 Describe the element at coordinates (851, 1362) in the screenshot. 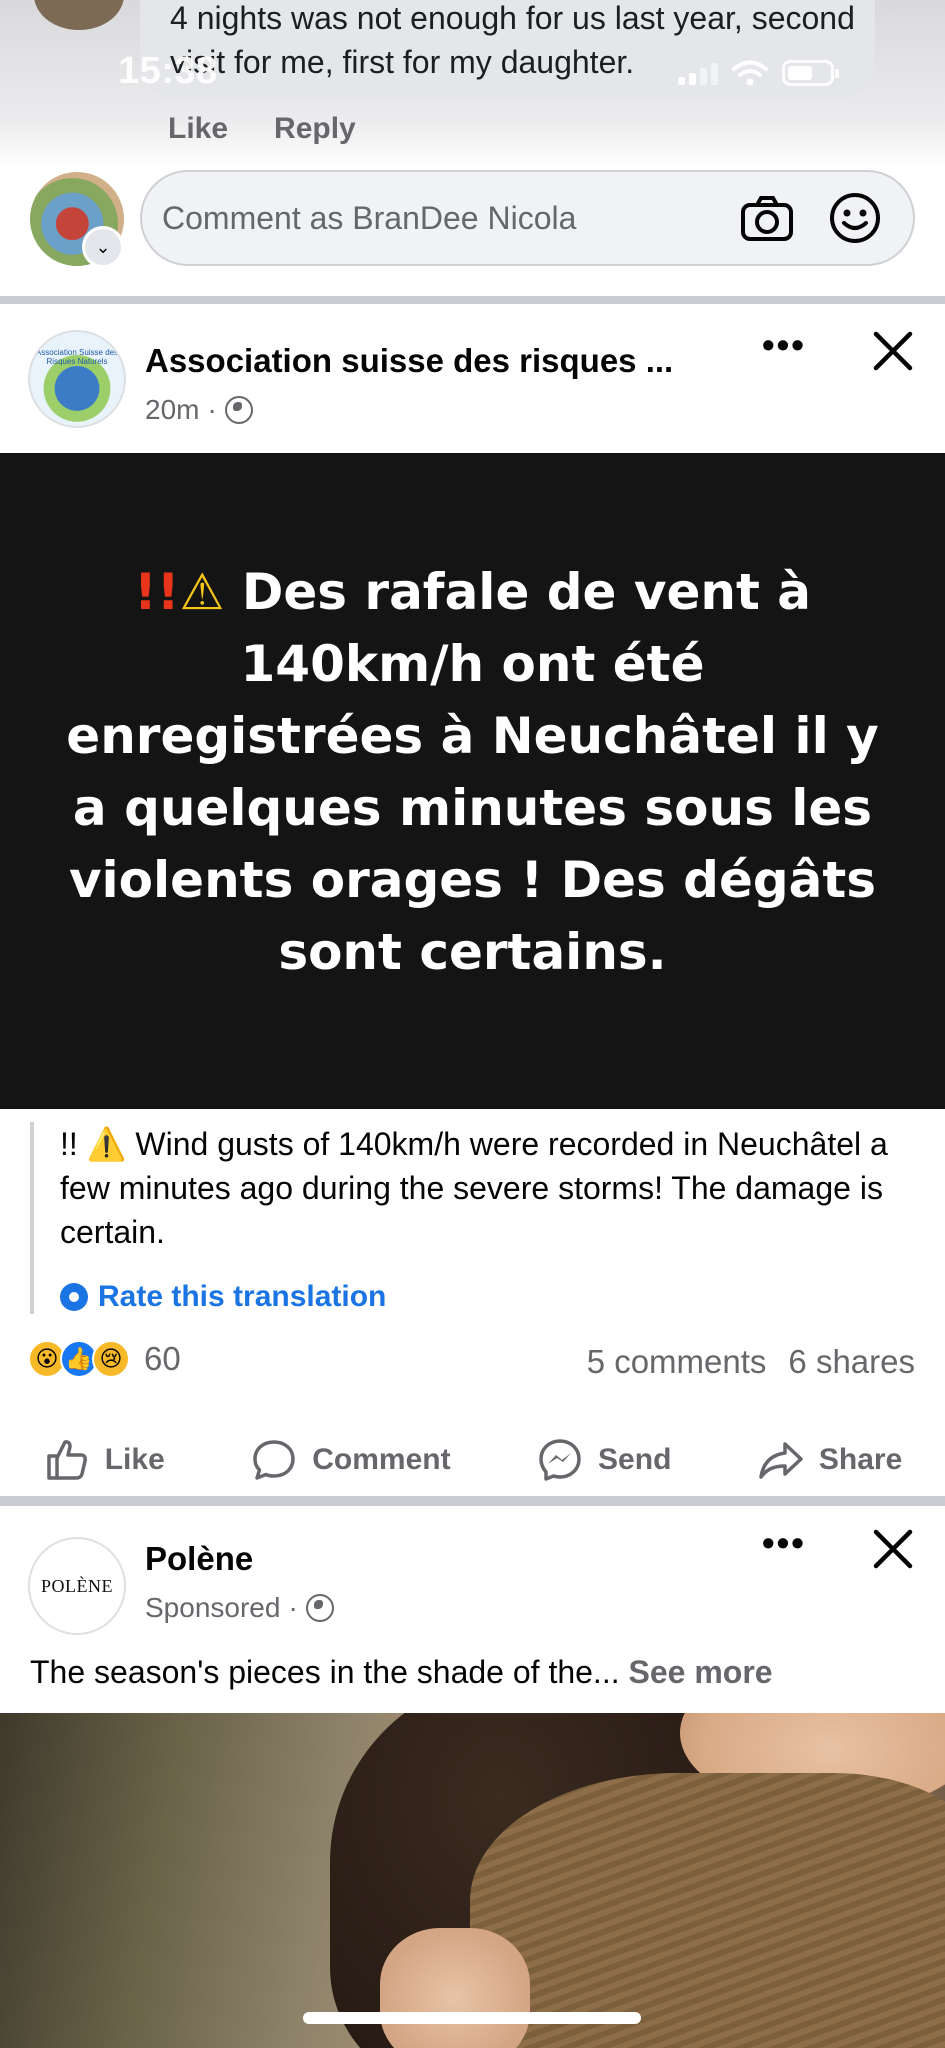

I see `shares-count: 6 shares` at that location.